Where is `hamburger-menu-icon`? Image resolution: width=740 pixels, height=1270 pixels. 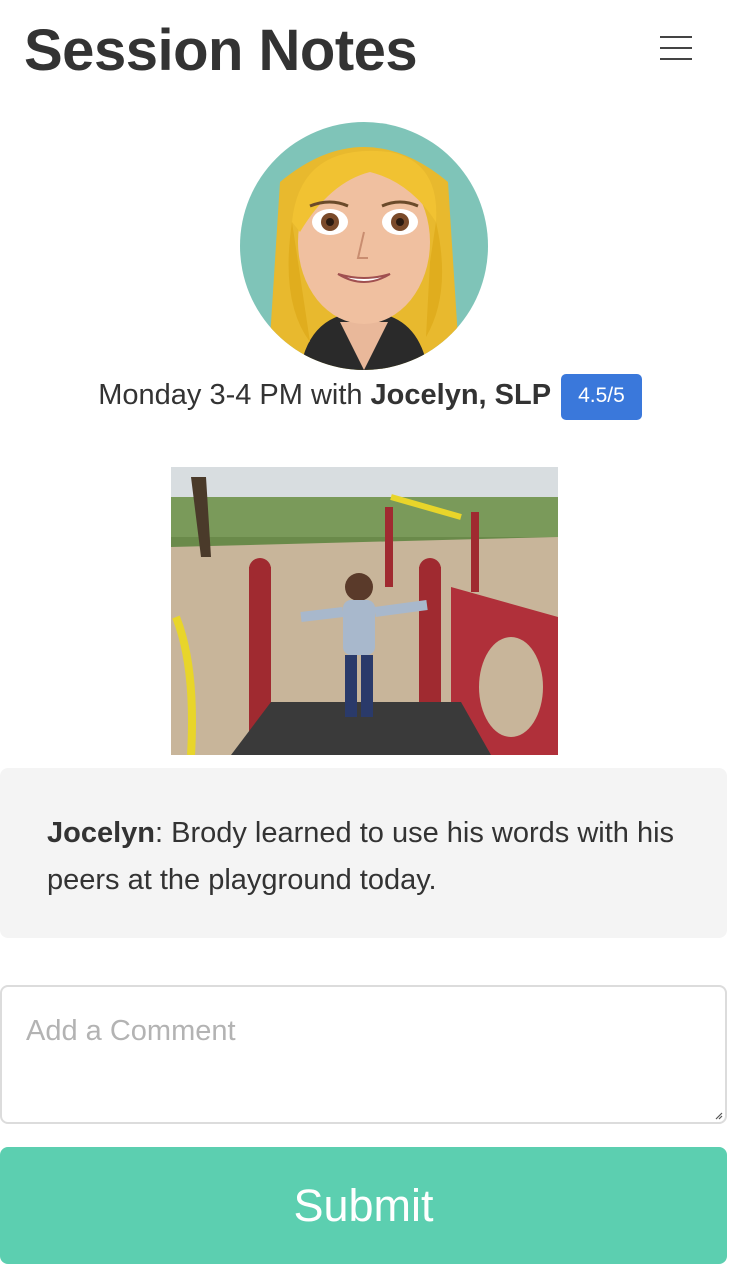 hamburger-menu-icon is located at coordinates (676, 48).